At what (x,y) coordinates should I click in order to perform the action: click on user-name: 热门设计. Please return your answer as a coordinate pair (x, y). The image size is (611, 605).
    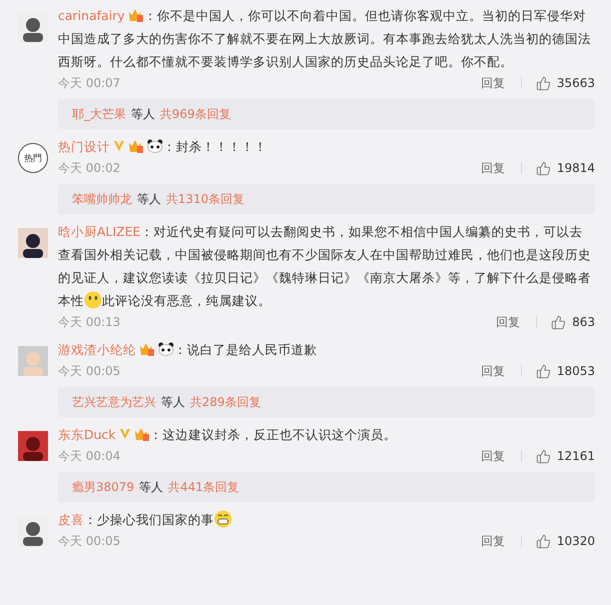
    Looking at the image, I should click on (84, 146).